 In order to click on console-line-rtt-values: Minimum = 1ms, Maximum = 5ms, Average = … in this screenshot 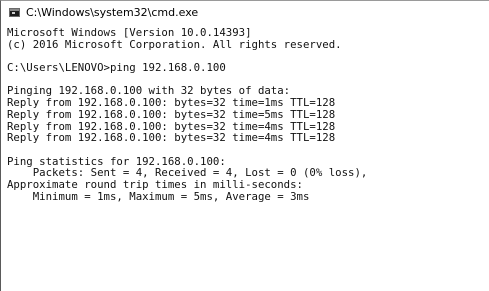, I will do `click(158, 196)`.